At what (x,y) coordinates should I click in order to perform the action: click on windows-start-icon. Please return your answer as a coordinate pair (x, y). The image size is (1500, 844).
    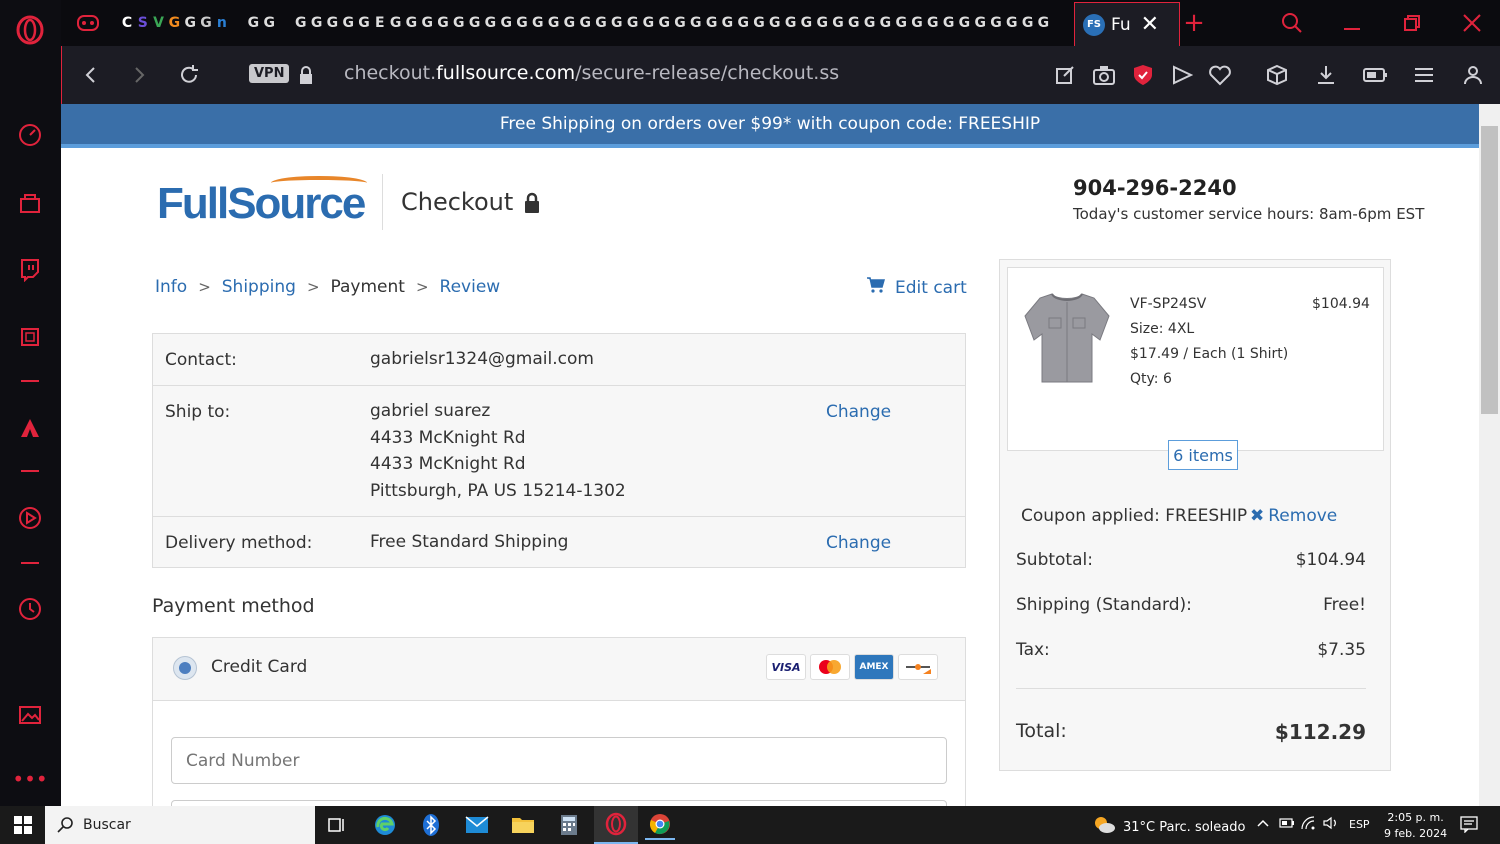
    Looking at the image, I should click on (22, 825).